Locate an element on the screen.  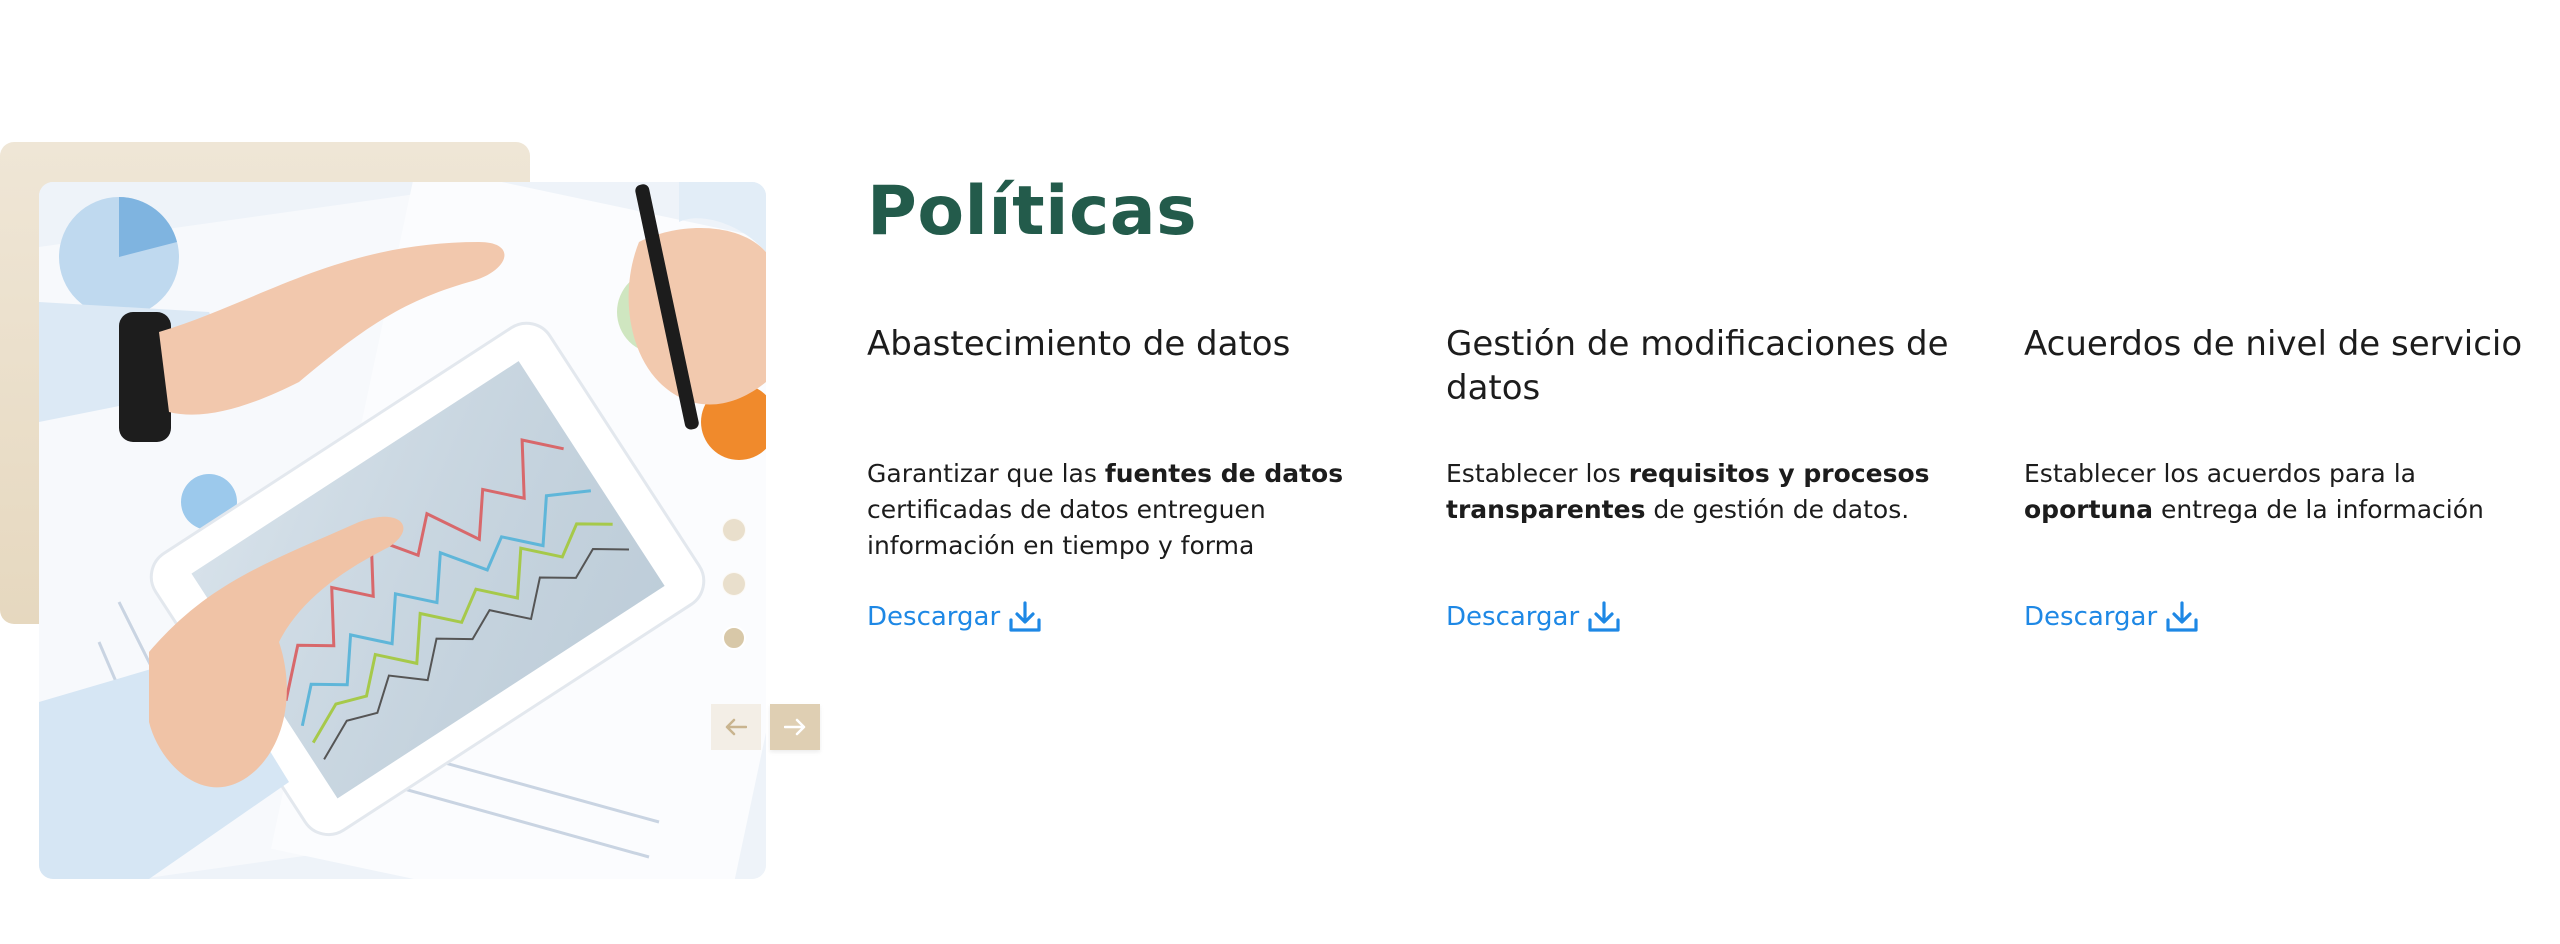
arrow-right-icon is located at coordinates (795, 727).